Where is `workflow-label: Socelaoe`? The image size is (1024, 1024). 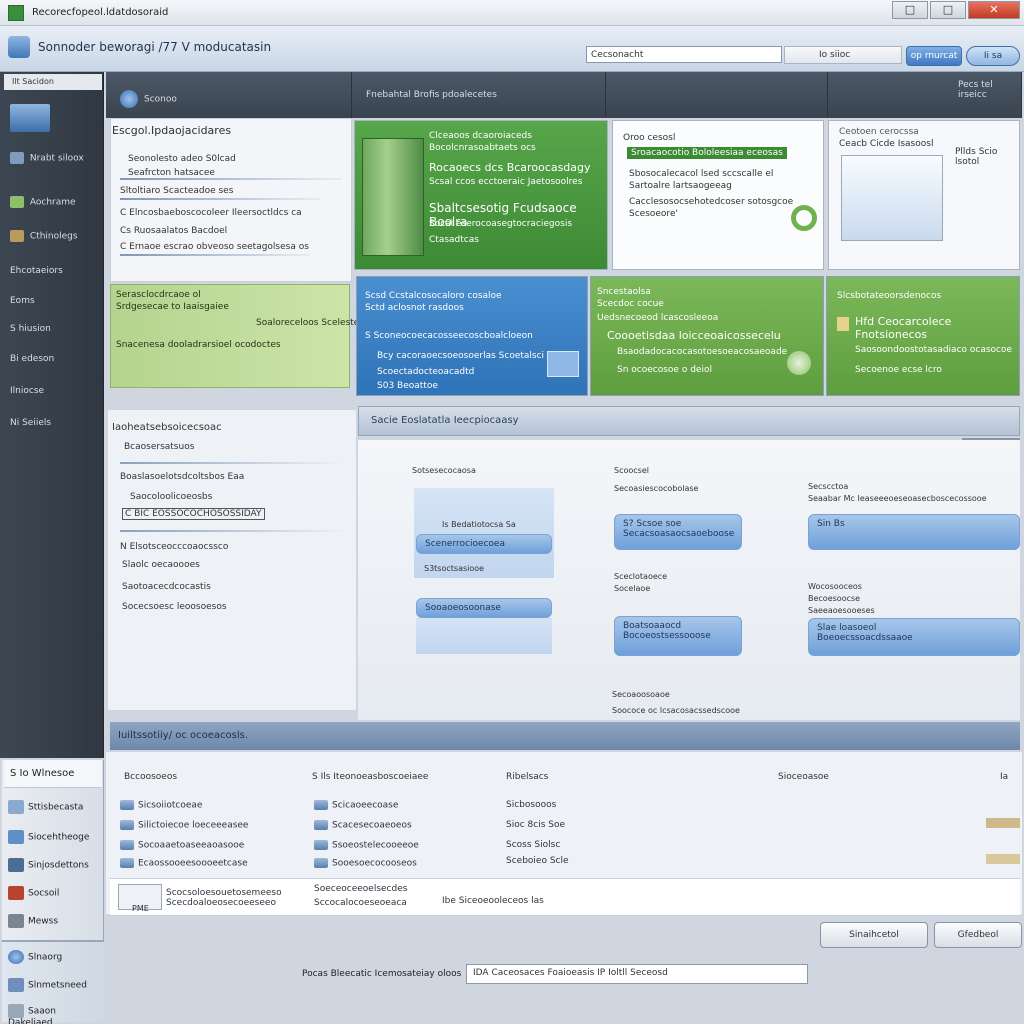
workflow-label: Socelaoe is located at coordinates (632, 588).